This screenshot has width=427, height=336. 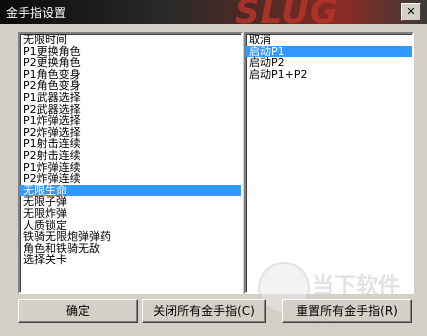 I want to click on cheat-list-item: 选择关卡, so click(x=130, y=260).